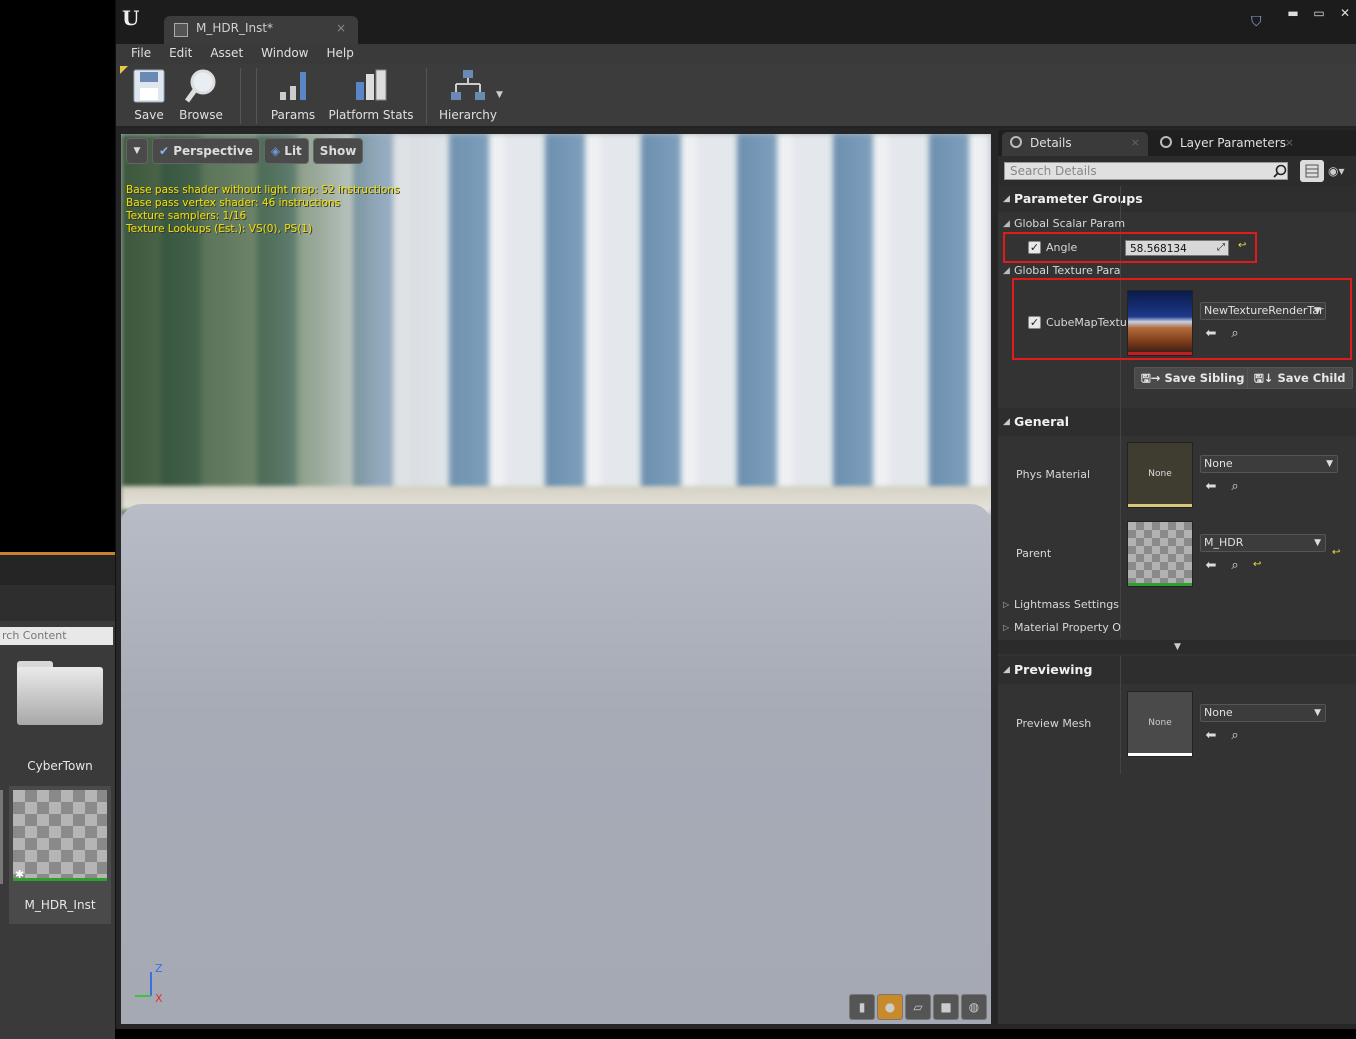 This screenshot has width=1356, height=1039. Describe the element at coordinates (149, 86) in the screenshot. I see `save-icon` at that location.